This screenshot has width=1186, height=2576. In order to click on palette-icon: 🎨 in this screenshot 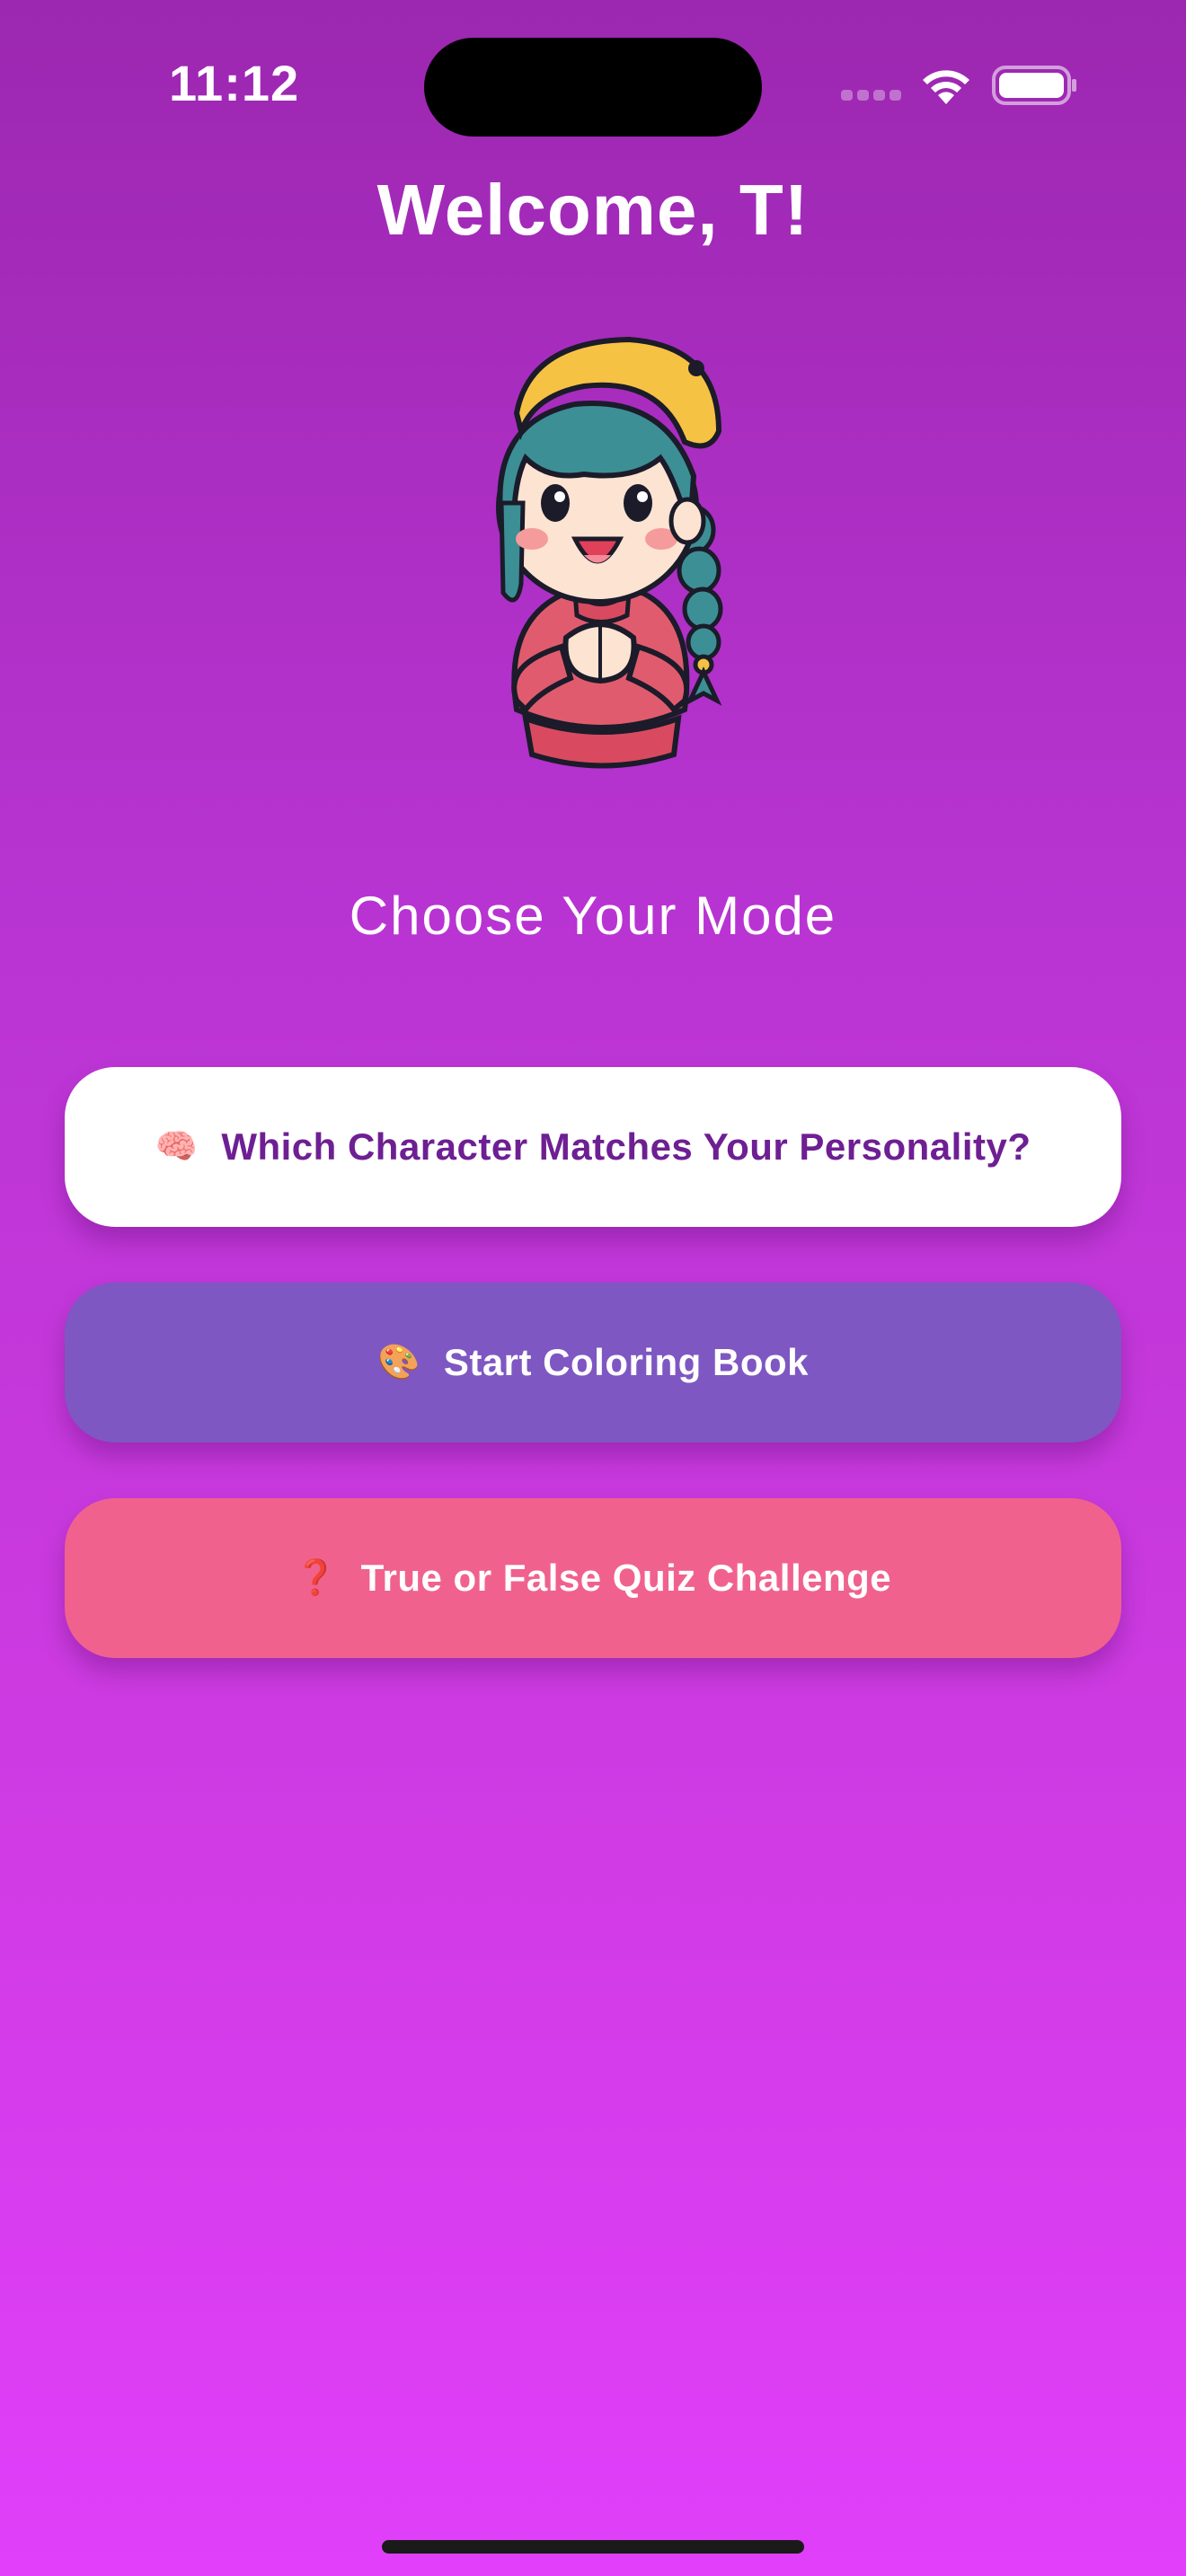, I will do `click(398, 1362)`.